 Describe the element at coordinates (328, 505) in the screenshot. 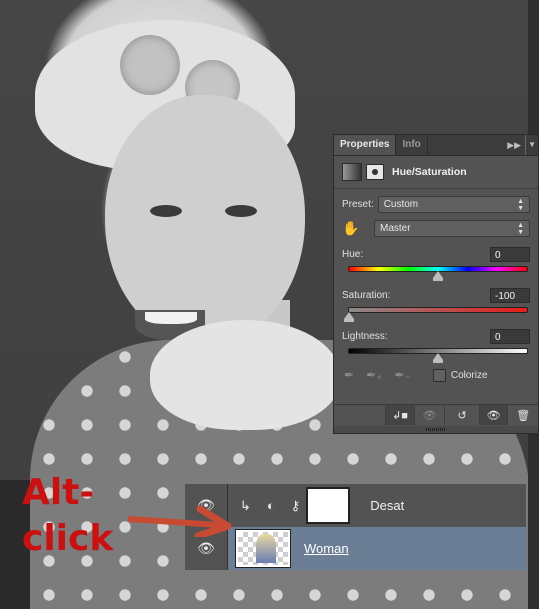

I see `layer-mask-thumbnail` at that location.